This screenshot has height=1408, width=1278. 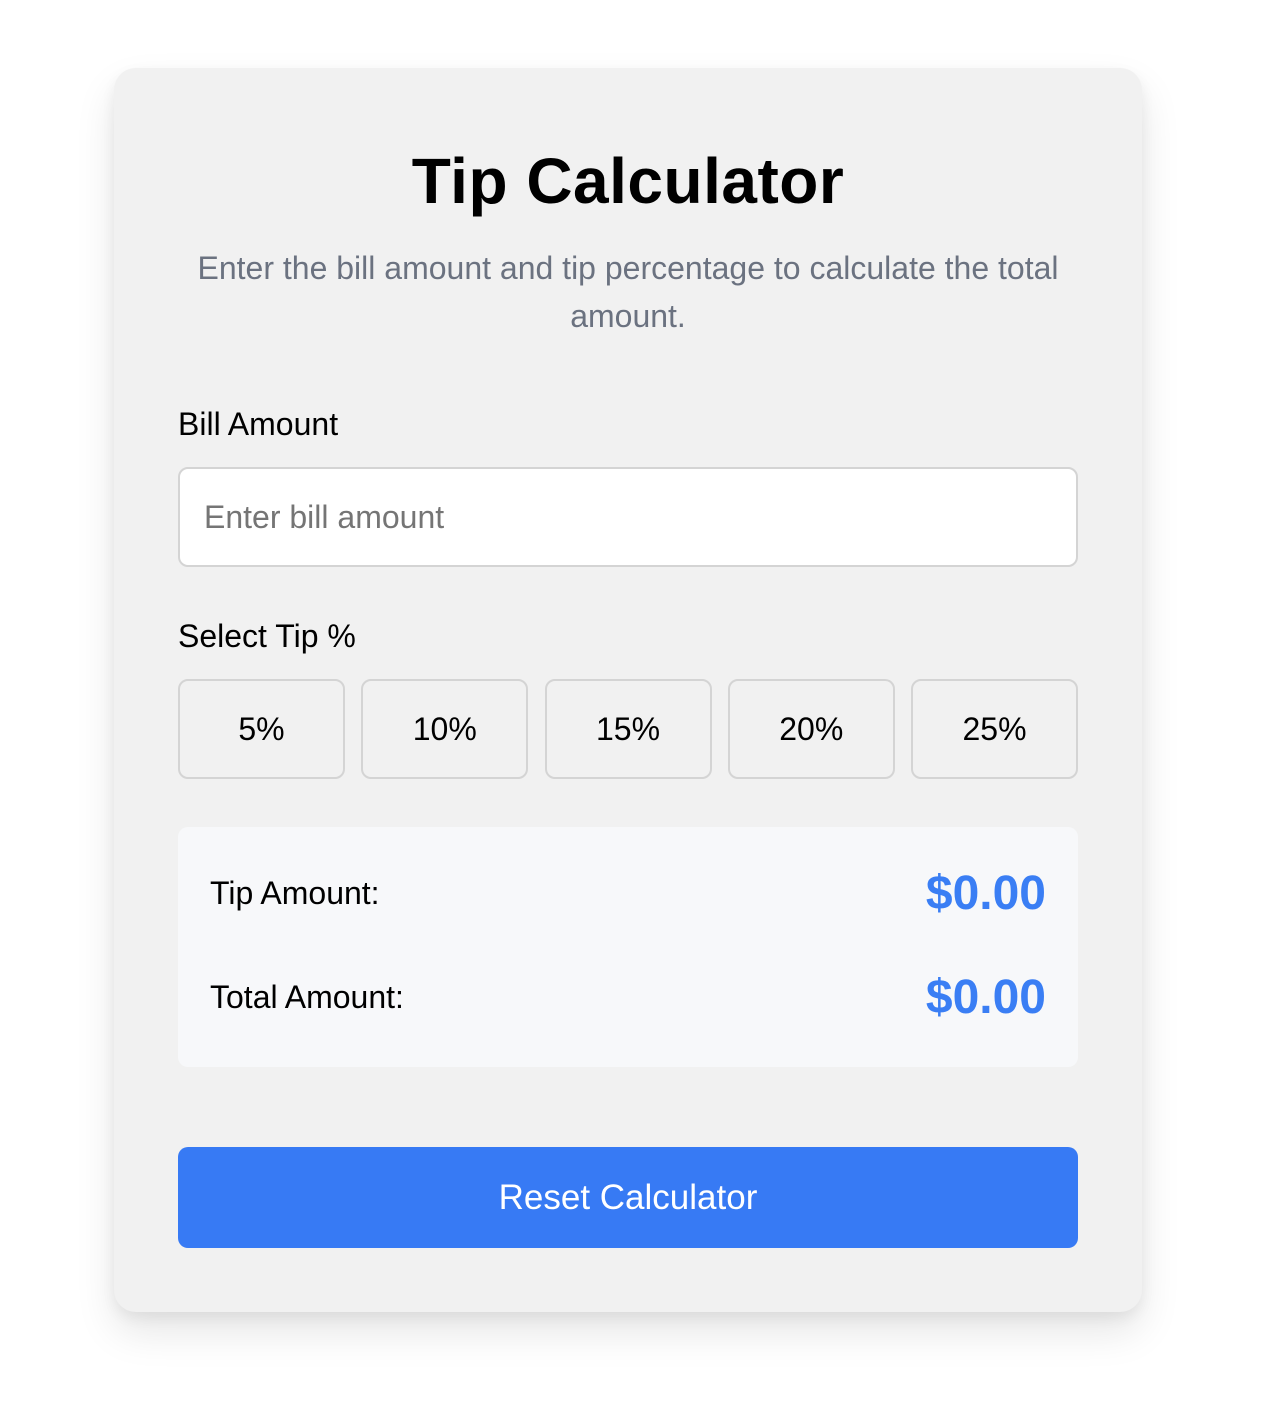 What do you see at coordinates (307, 996) in the screenshot?
I see `total-amount-label: Total Amount:` at bounding box center [307, 996].